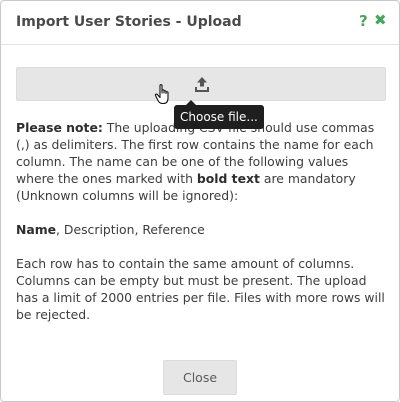 The image size is (400, 402). I want to click on choose-file-button, so click(201, 84).